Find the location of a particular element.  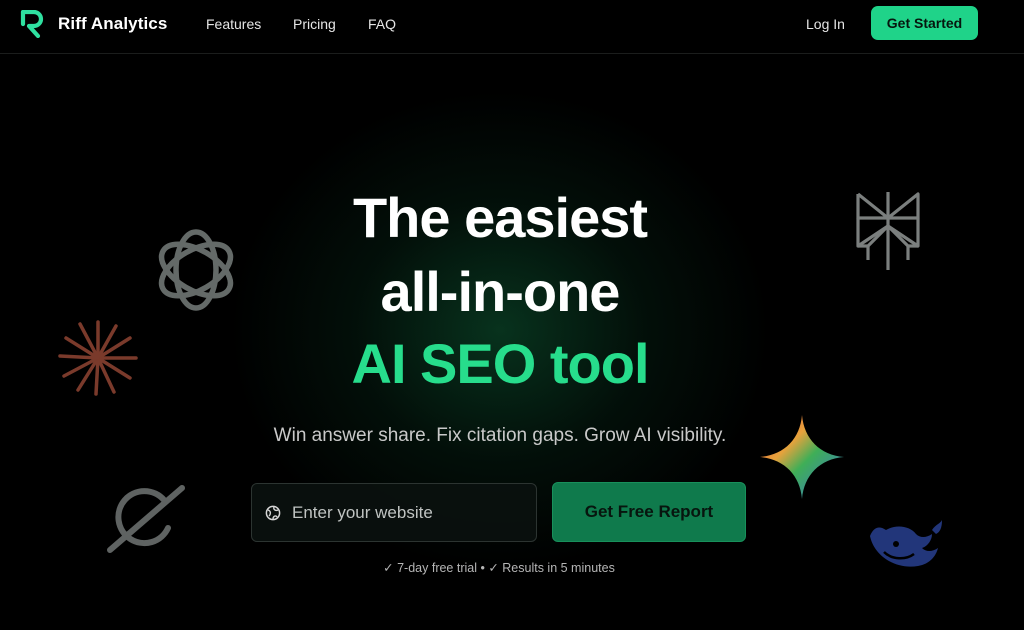

headline-line-1: The easiest is located at coordinates (500, 217).